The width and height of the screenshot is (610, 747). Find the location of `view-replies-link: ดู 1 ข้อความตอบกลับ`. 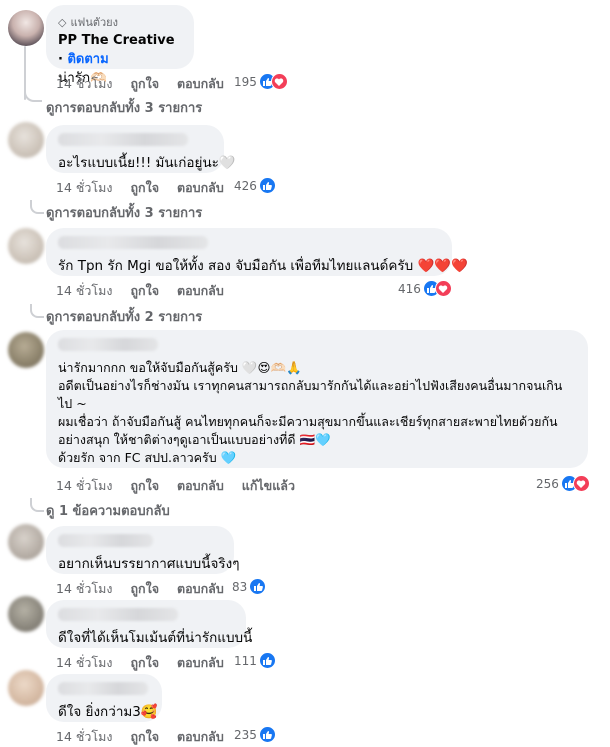

view-replies-link: ดู 1 ข้อความตอบกลับ is located at coordinates (108, 510).